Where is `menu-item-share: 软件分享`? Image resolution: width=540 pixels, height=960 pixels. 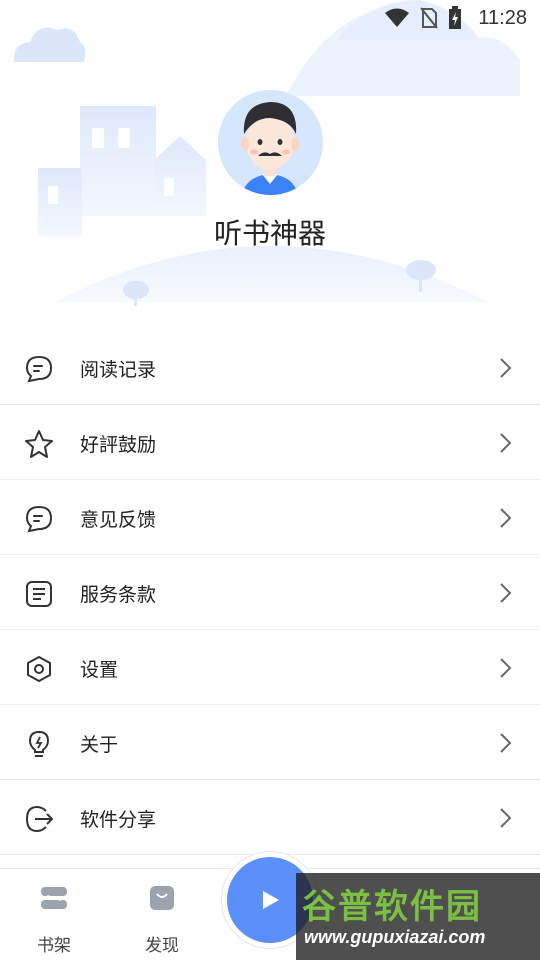 menu-item-share: 软件分享 is located at coordinates (270, 817).